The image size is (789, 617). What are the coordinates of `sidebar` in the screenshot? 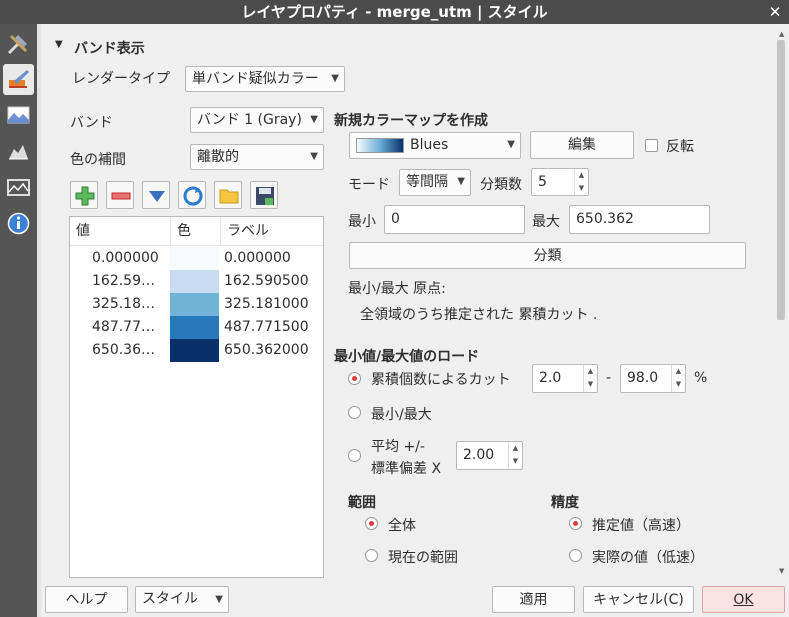 It's located at (18, 320).